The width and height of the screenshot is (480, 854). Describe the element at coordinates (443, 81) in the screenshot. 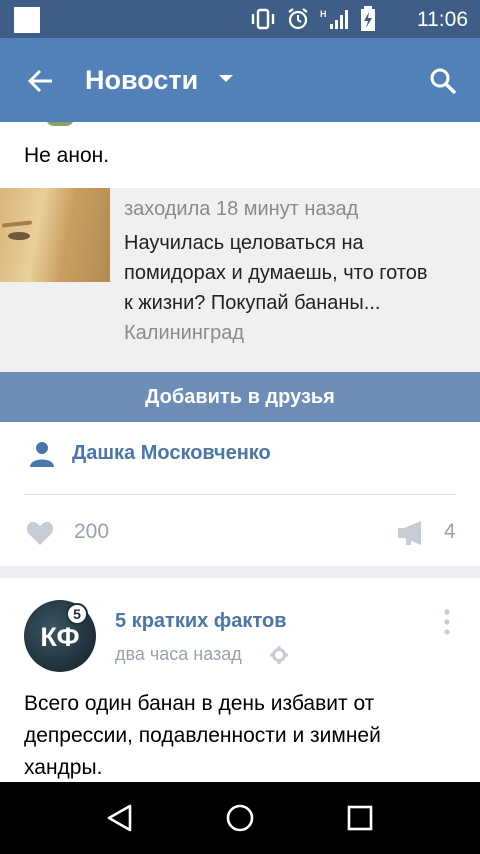

I see `search-icon` at that location.